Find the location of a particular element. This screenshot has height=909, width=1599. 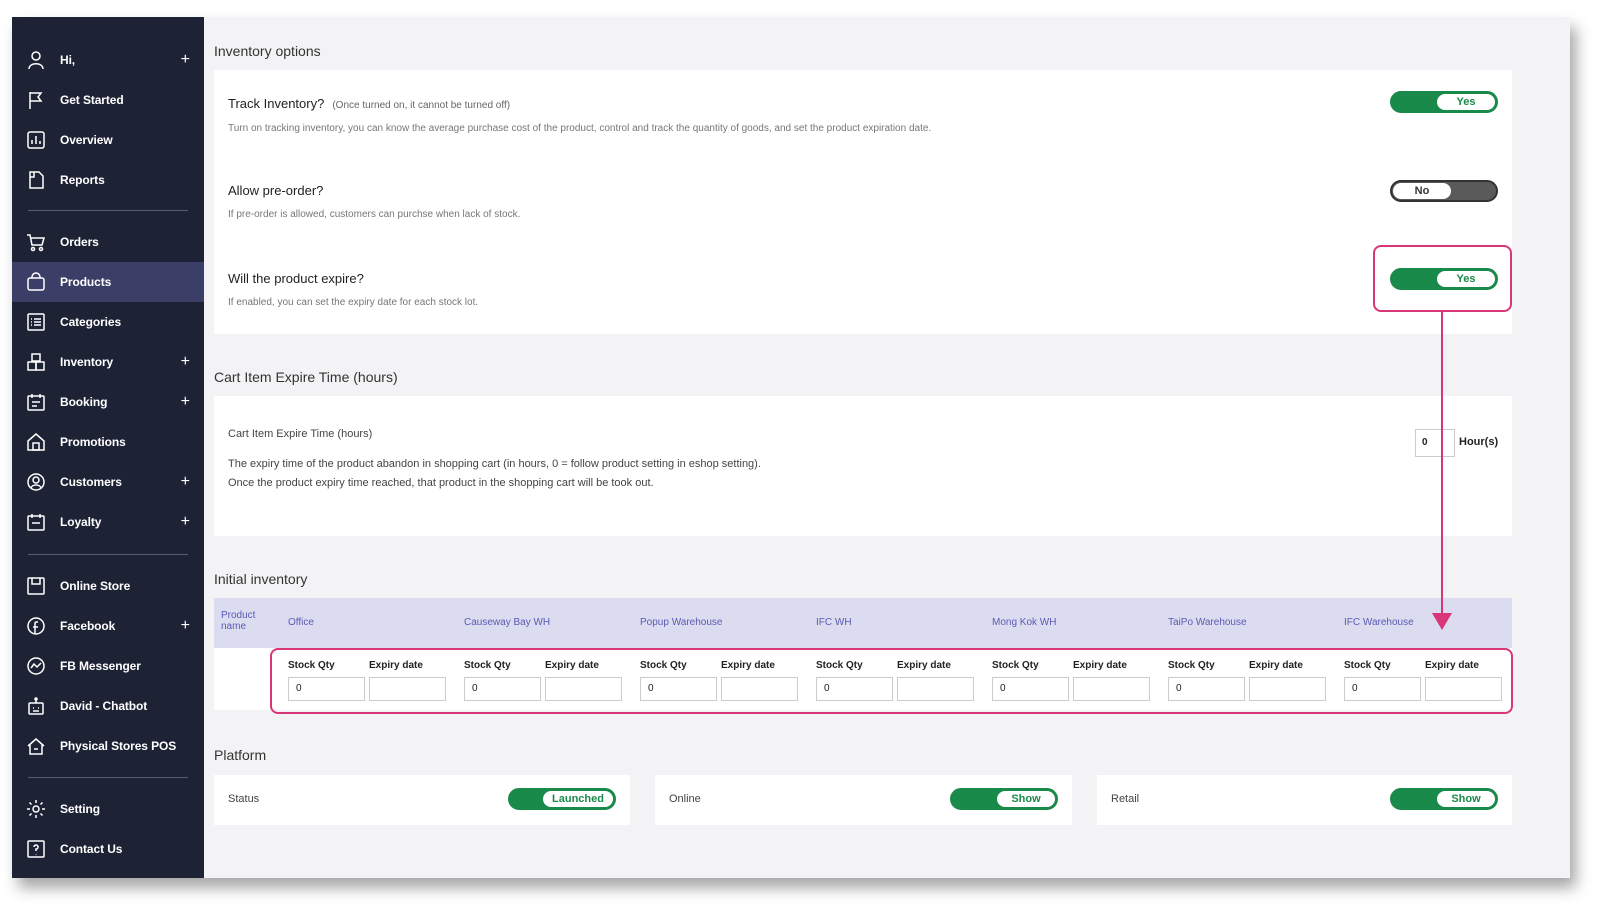

product-expire-title: Will the product expire? is located at coordinates (296, 278).